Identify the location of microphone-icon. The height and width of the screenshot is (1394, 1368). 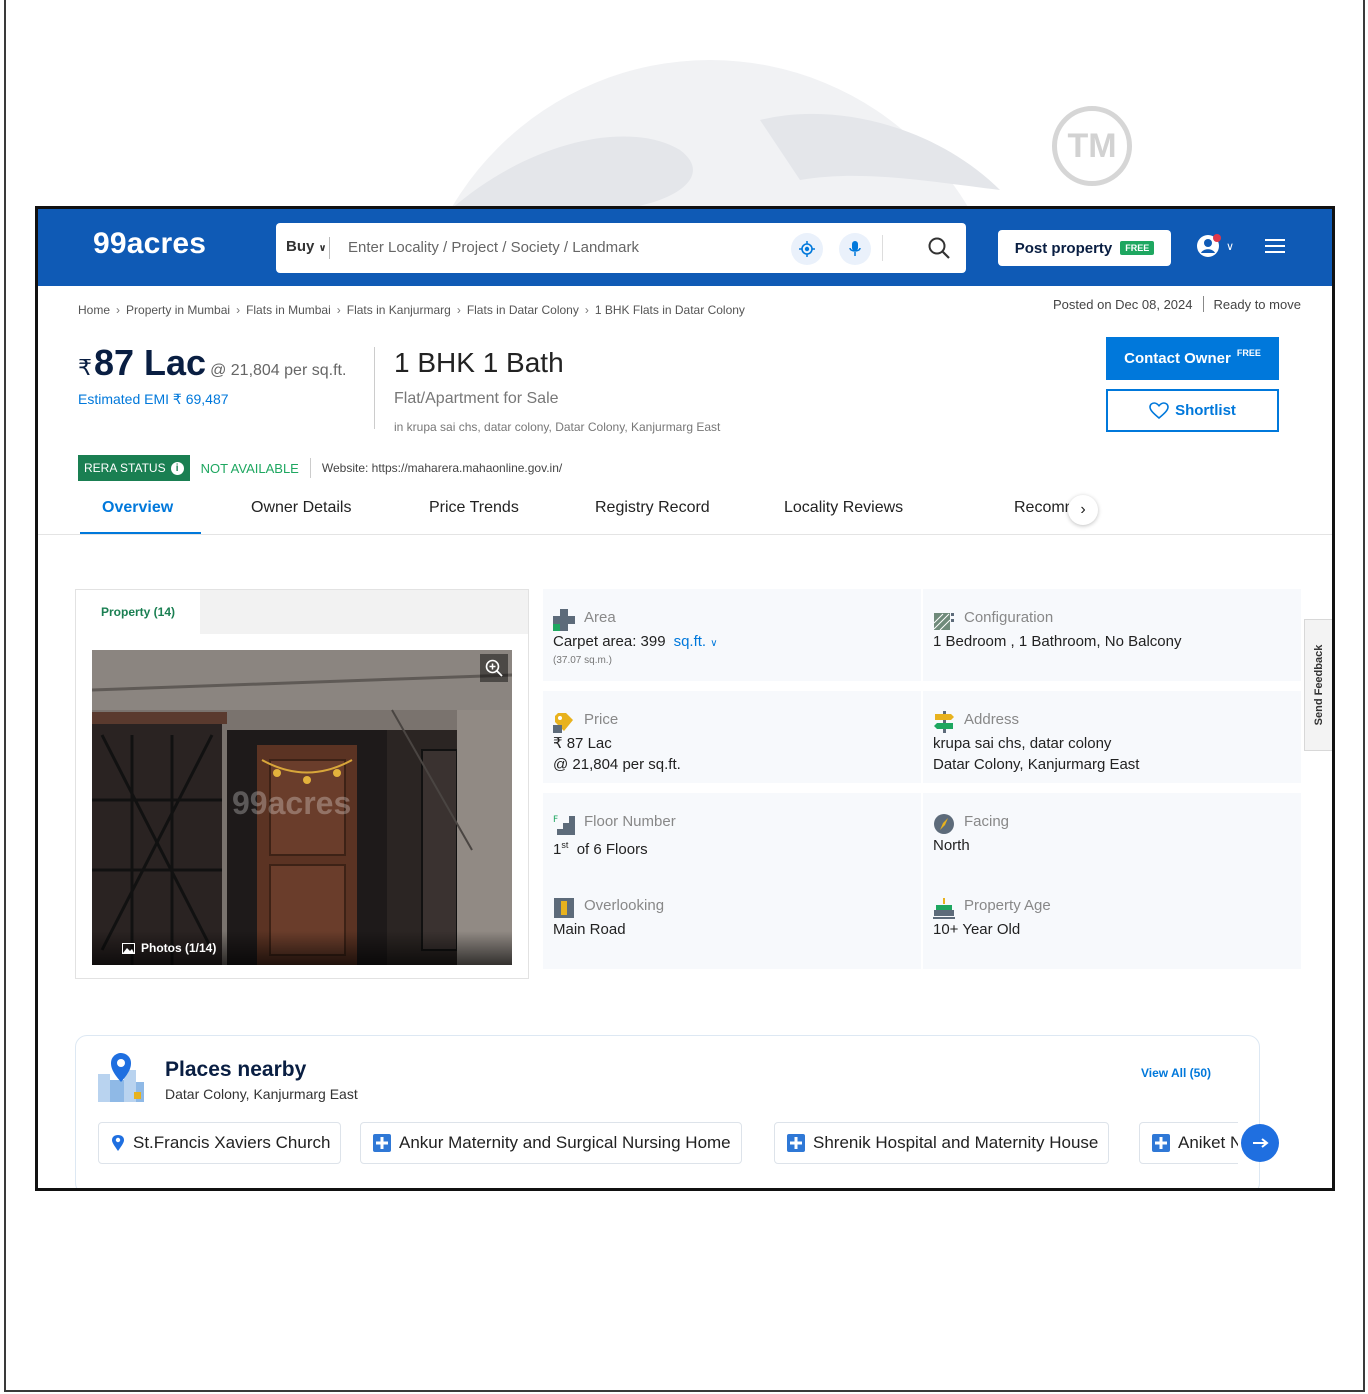
(855, 248).